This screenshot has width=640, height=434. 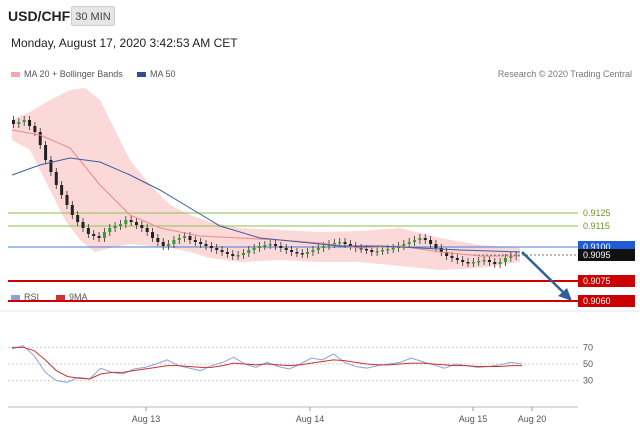 What do you see at coordinates (588, 381) in the screenshot?
I see `rsi-tick-30: 30` at bounding box center [588, 381].